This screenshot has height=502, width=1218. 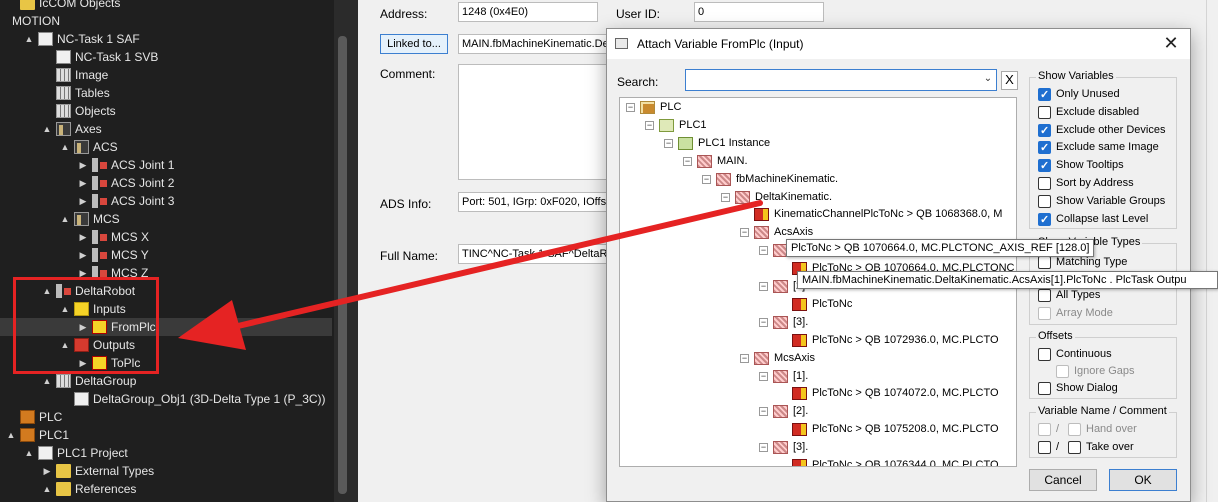 I want to click on tree-item: ▶ MCS Y, so click(x=166, y=255).